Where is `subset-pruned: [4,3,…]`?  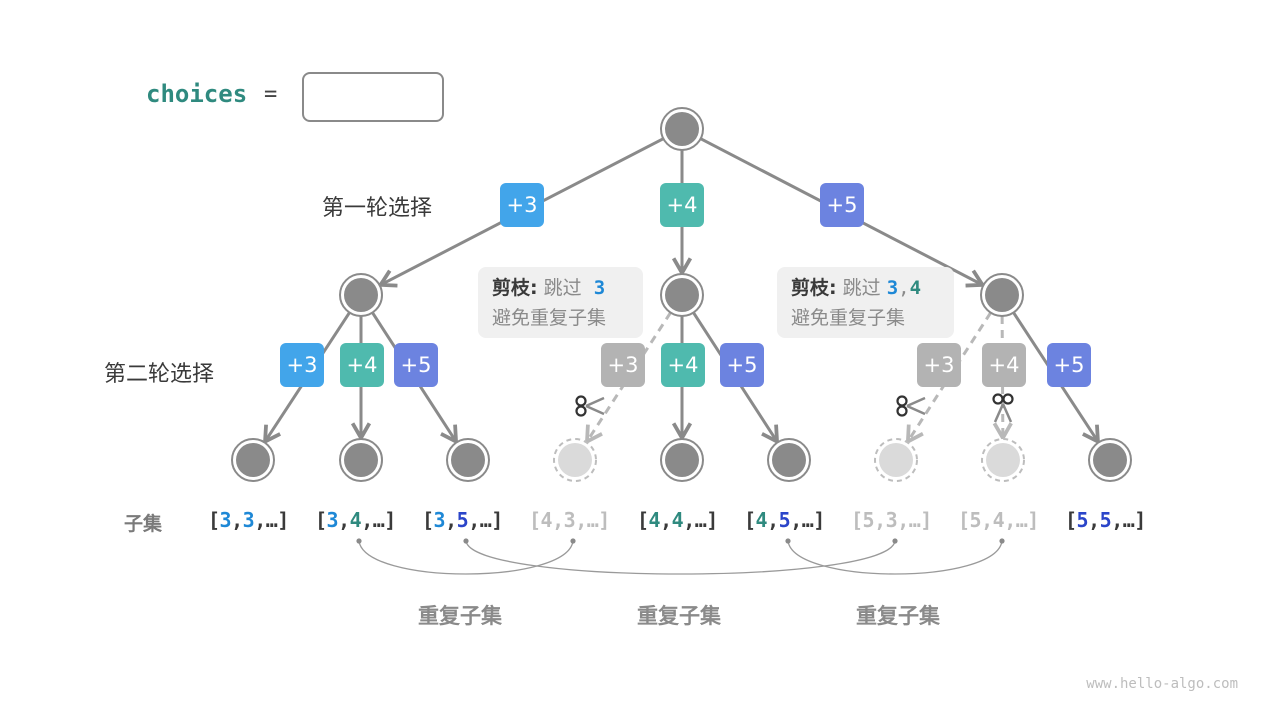 subset-pruned: [4,3,…] is located at coordinates (569, 520).